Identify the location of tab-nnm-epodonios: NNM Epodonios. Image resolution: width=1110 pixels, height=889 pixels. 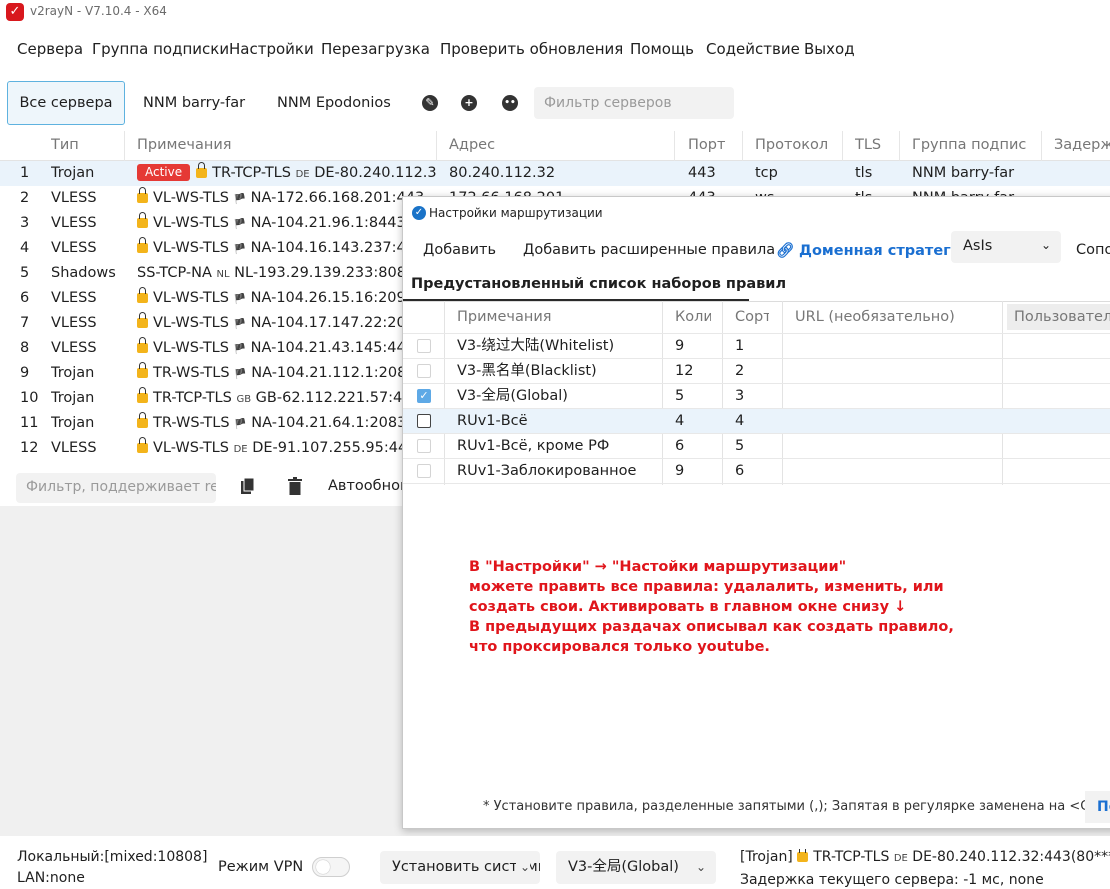
(334, 103).